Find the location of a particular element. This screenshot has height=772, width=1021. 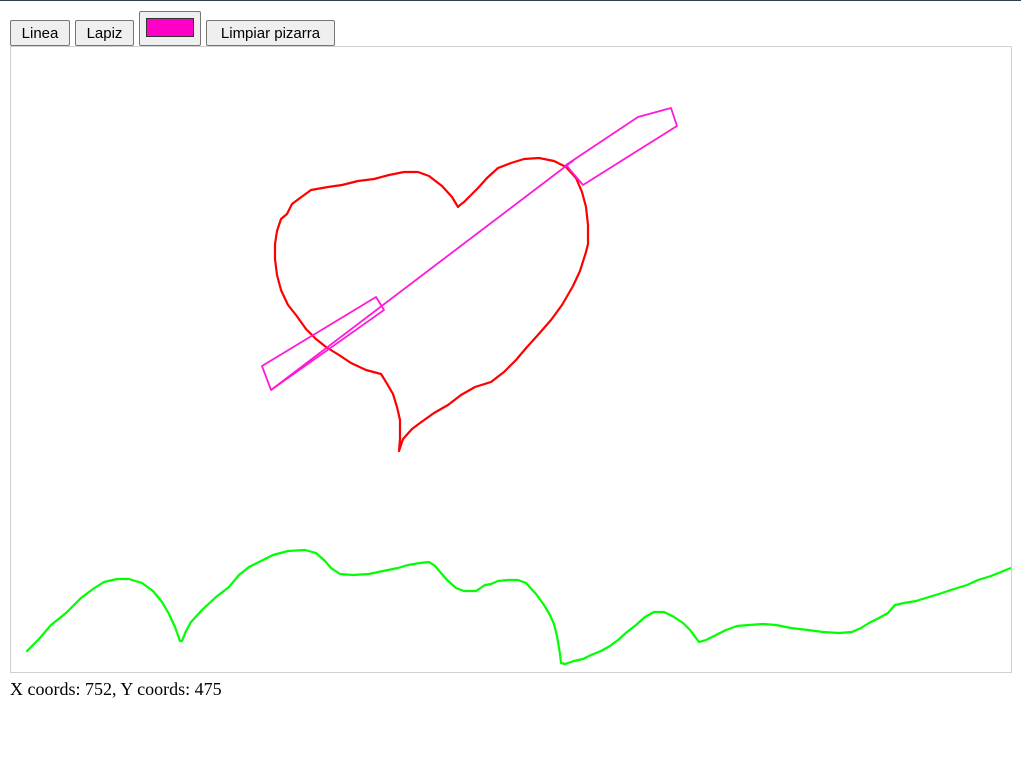

line-tool-button: Linea is located at coordinates (40, 33).